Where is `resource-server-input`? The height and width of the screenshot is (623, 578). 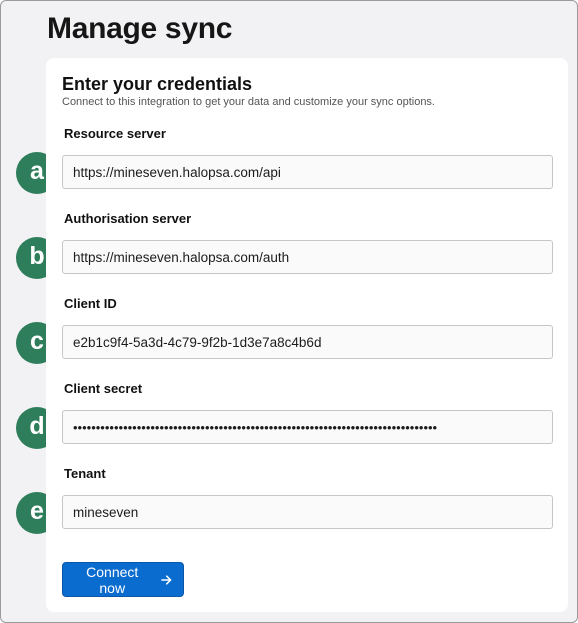 resource-server-input is located at coordinates (307, 172).